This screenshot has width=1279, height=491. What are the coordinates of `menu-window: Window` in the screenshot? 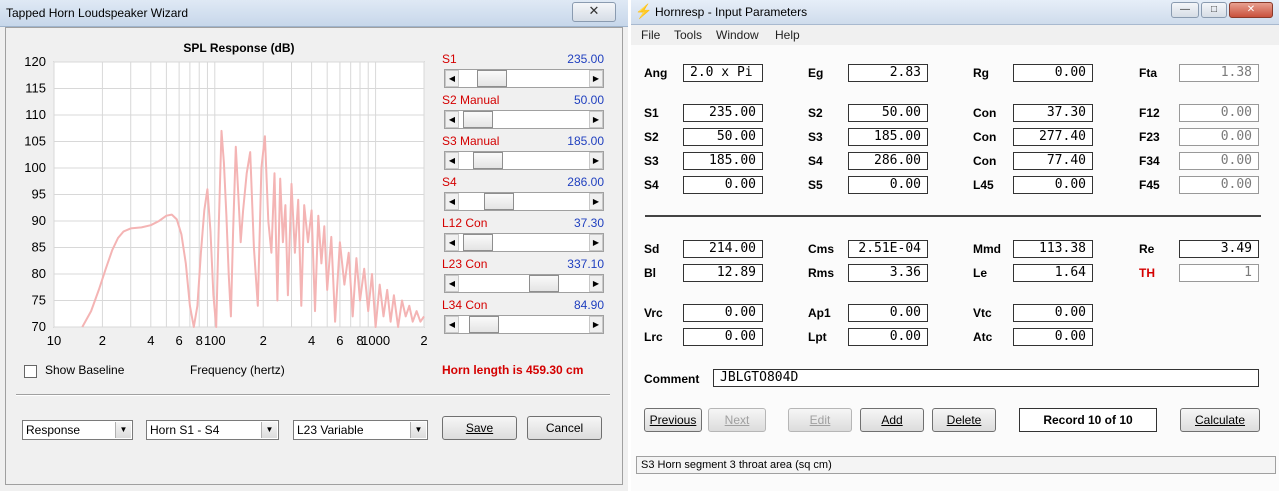 It's located at (737, 35).